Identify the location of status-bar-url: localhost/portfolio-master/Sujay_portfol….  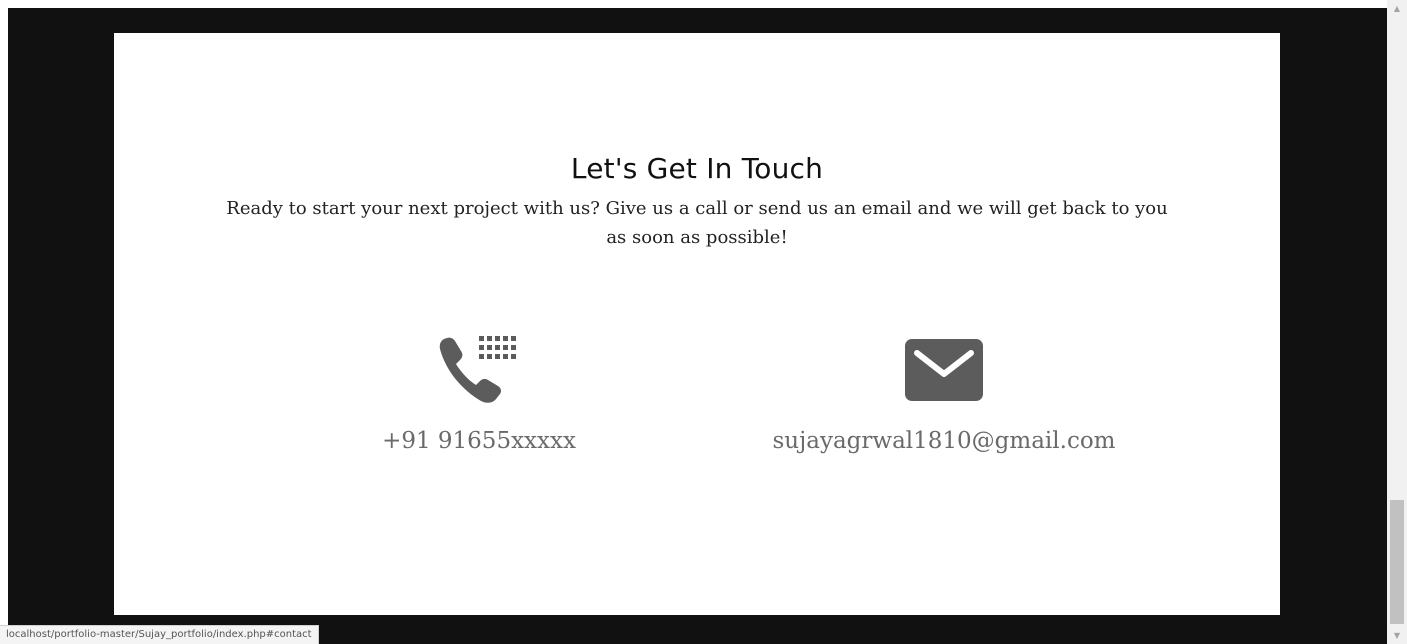
(159, 634).